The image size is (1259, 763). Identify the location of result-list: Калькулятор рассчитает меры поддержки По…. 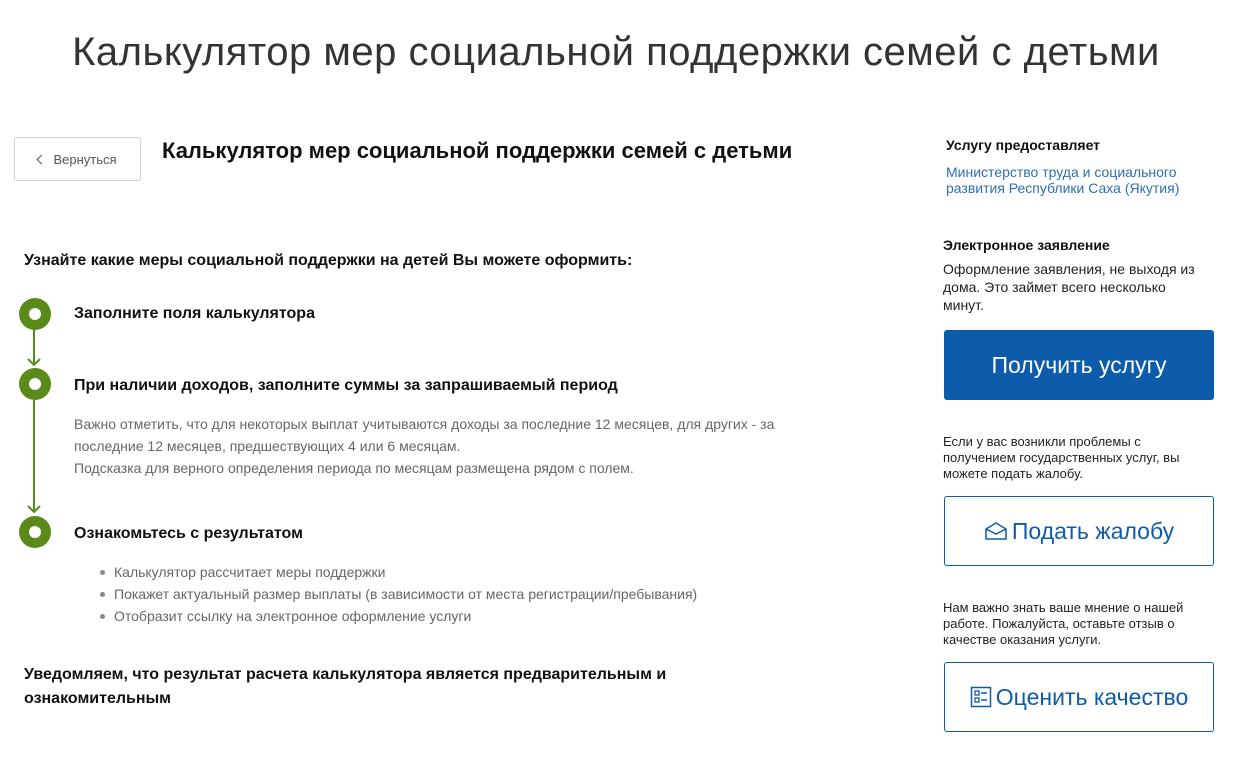
(396, 594).